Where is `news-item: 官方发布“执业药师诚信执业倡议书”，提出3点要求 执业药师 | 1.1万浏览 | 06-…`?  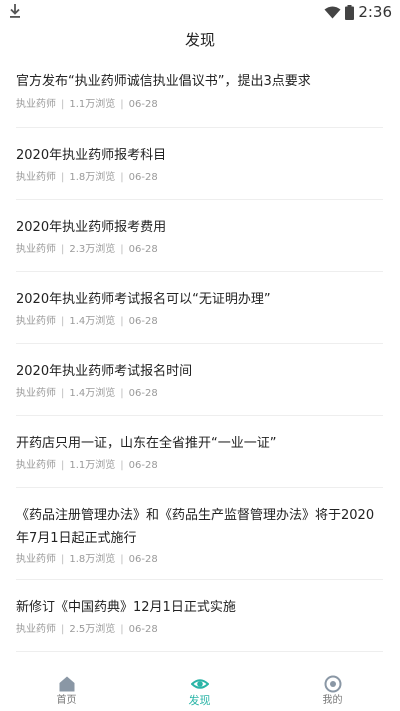
news-item: 官方发布“执业药师诚信执业倡议书”，提出3点要求 执业药师 | 1.1万浏览 | 06-… is located at coordinates (199, 91).